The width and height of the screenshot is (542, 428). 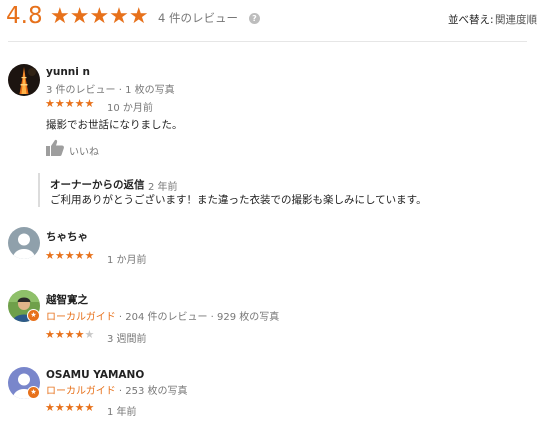 What do you see at coordinates (163, 187) in the screenshot?
I see `owner-reply-time: 2 年前` at bounding box center [163, 187].